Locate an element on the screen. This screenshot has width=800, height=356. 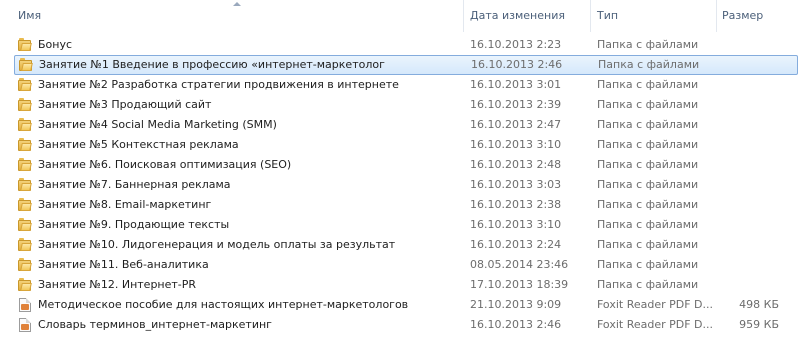
file-date-modified: 16.10.2013 2:39 is located at coordinates (516, 104).